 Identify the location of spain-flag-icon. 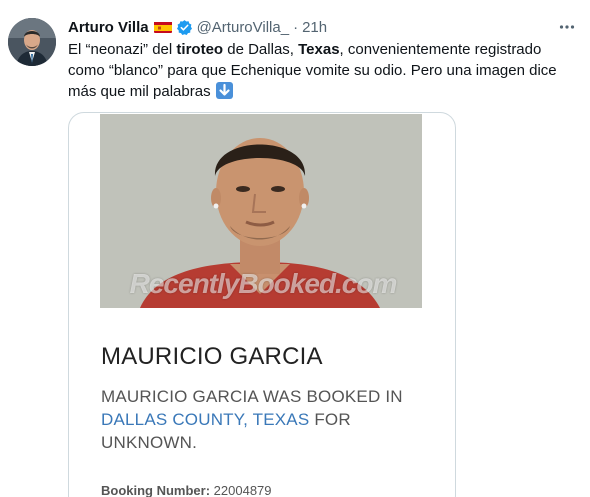
(162, 27).